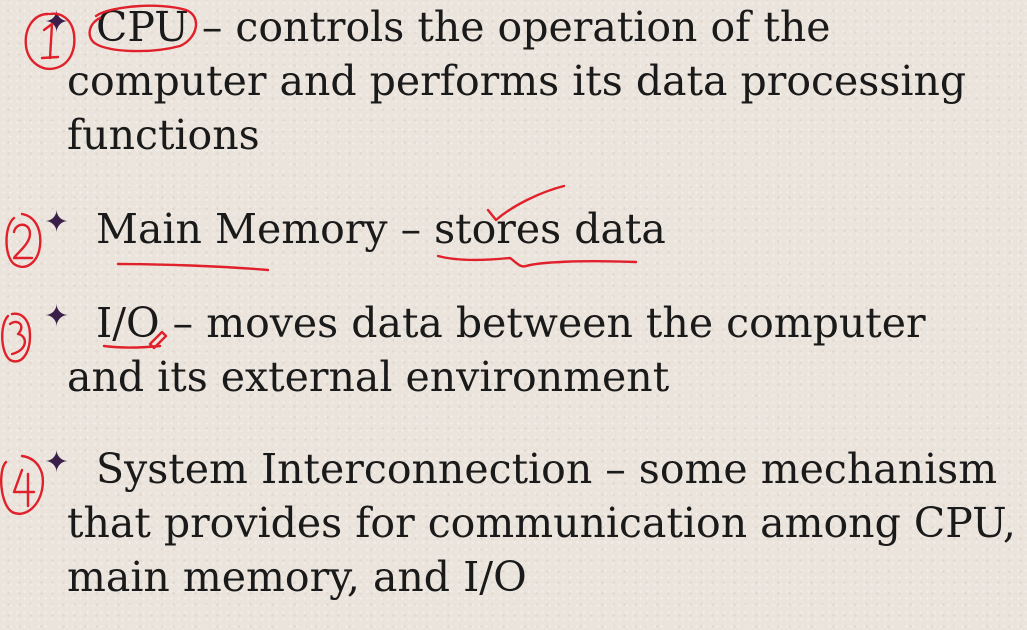 This screenshot has width=1027, height=630. What do you see at coordinates (547, 469) in the screenshot?
I see `bullet-system-interconnection-line-1: System Interconnection – some mechanism` at bounding box center [547, 469].